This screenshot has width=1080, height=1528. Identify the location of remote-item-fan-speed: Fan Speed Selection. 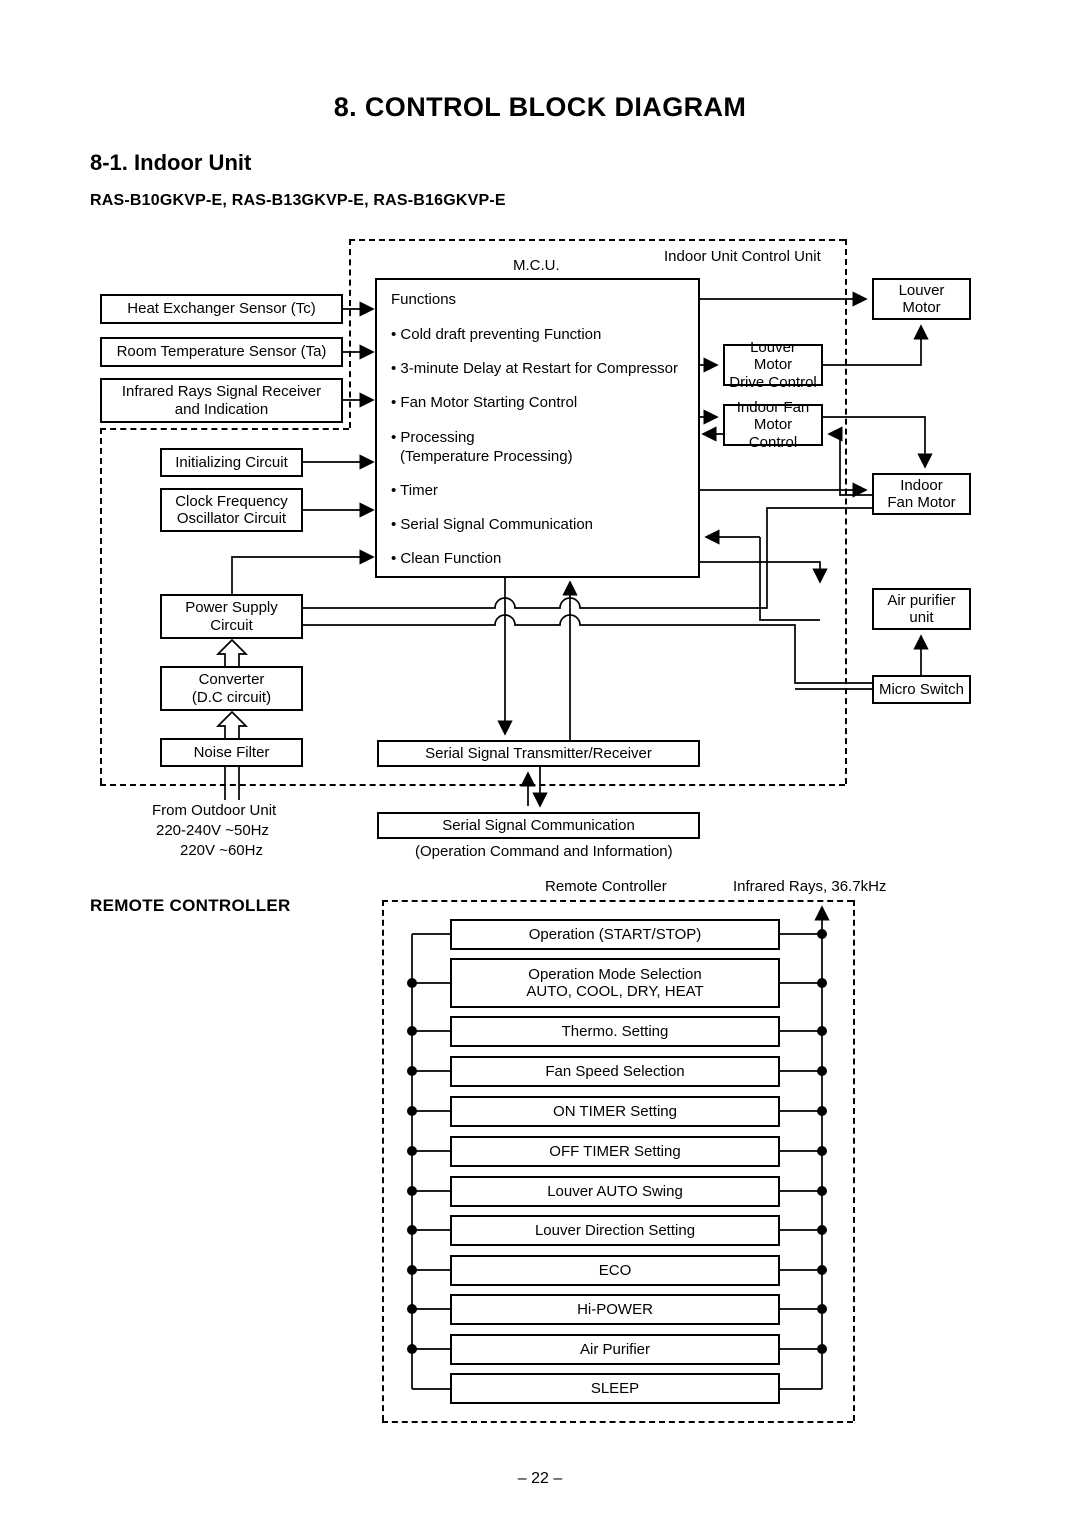
(615, 1071).